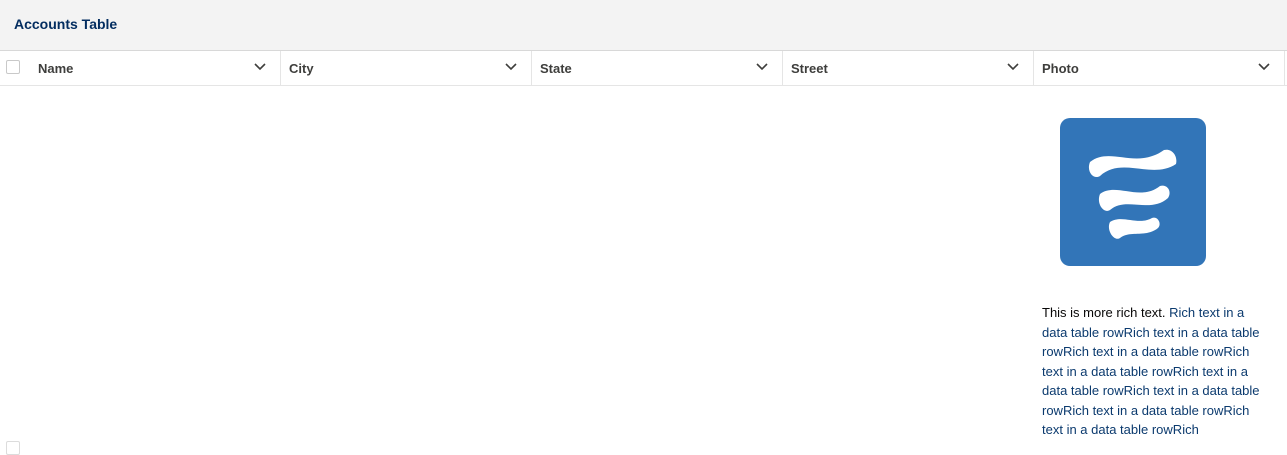 The height and width of the screenshot is (455, 1287). Describe the element at coordinates (13, 448) in the screenshot. I see `row-checkbox` at that location.